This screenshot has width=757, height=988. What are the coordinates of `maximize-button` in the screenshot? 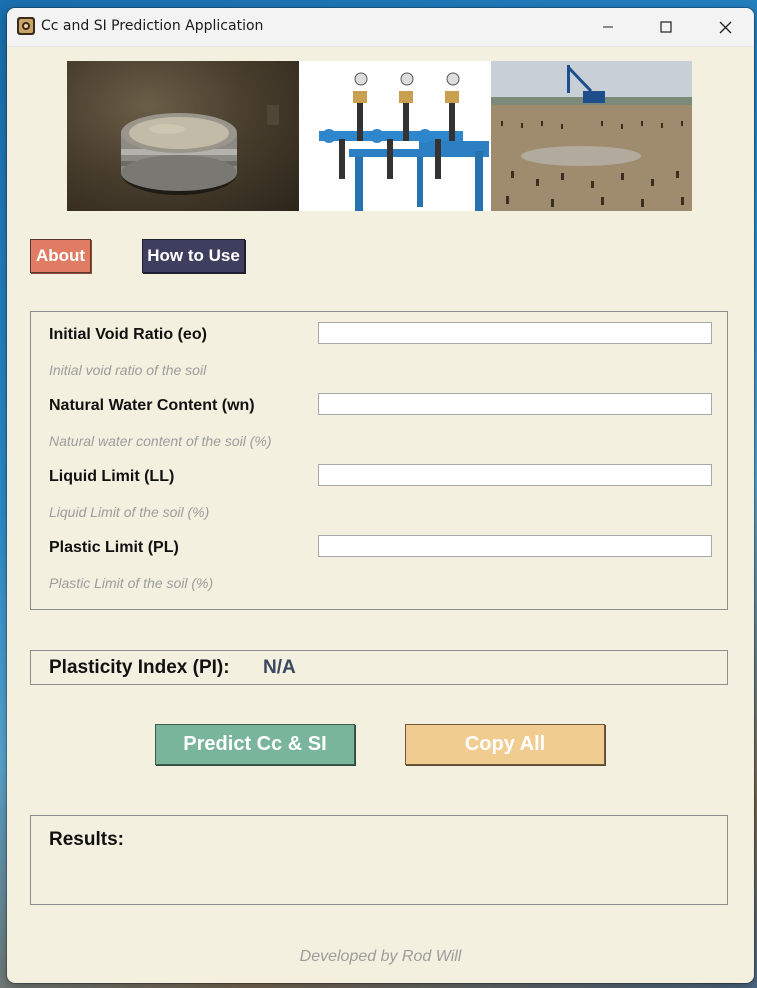 It's located at (666, 27).